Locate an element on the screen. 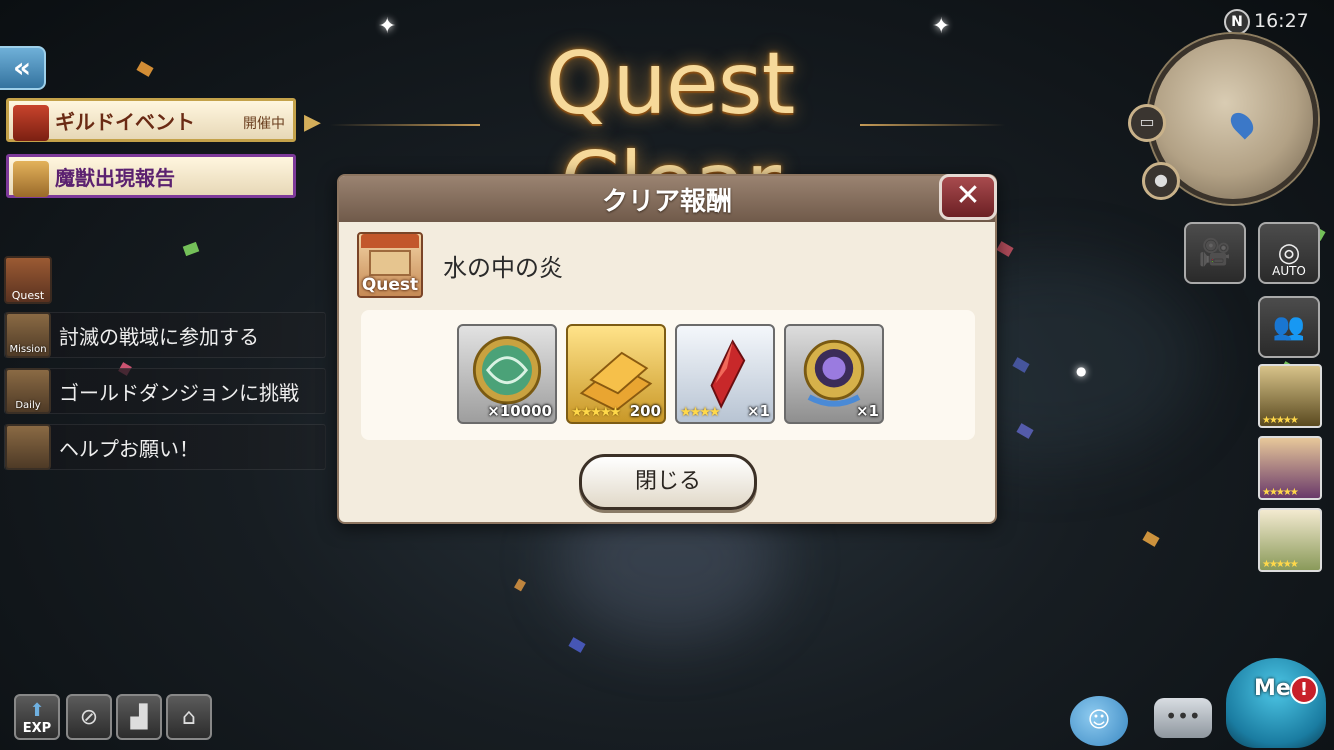 This screenshot has width=1334, height=750. beast-report-banner: 魔獣出現報告 is located at coordinates (151, 176).